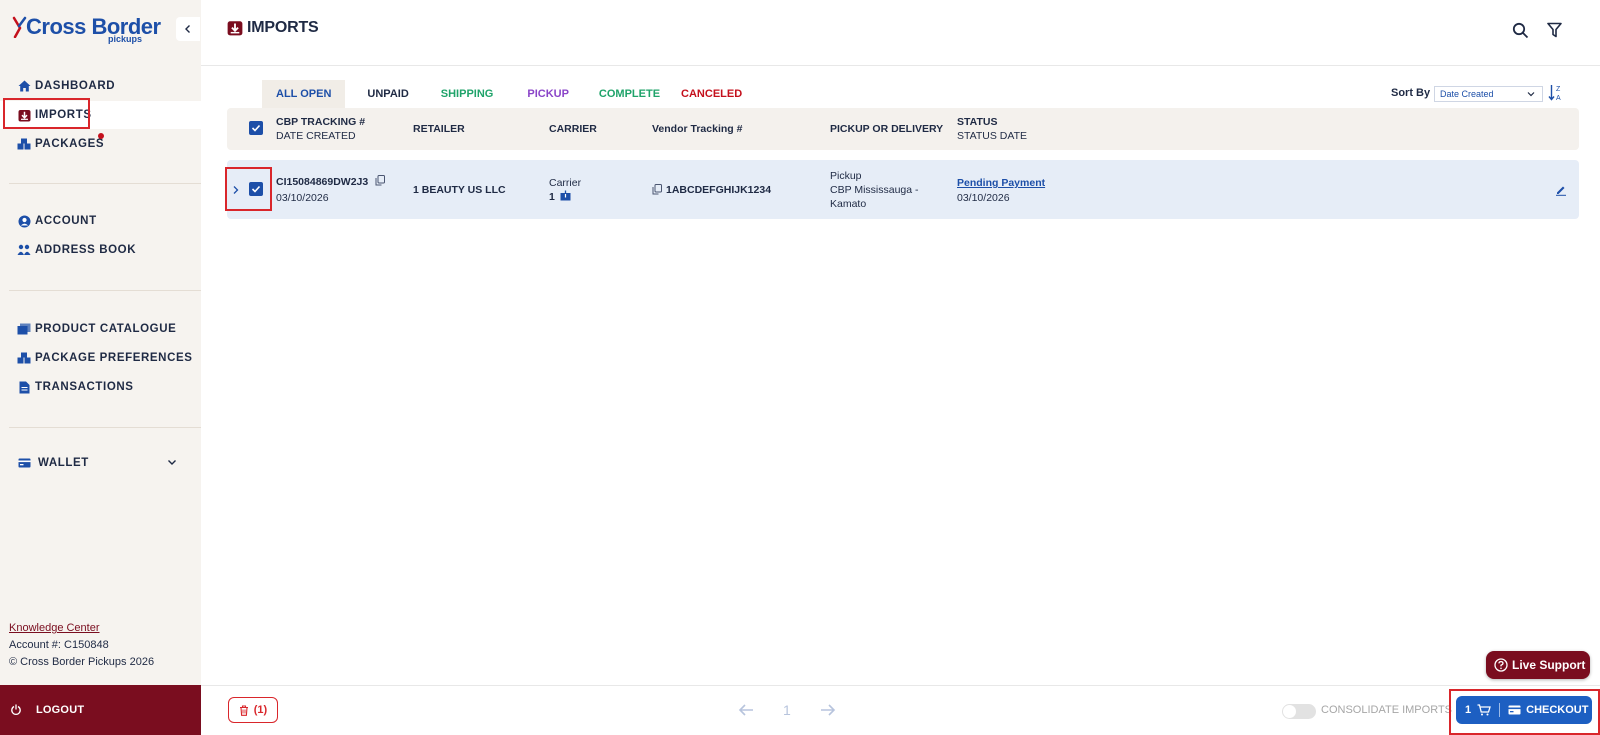 The image size is (1600, 735). I want to click on svg-text: Z, so click(1558, 89).